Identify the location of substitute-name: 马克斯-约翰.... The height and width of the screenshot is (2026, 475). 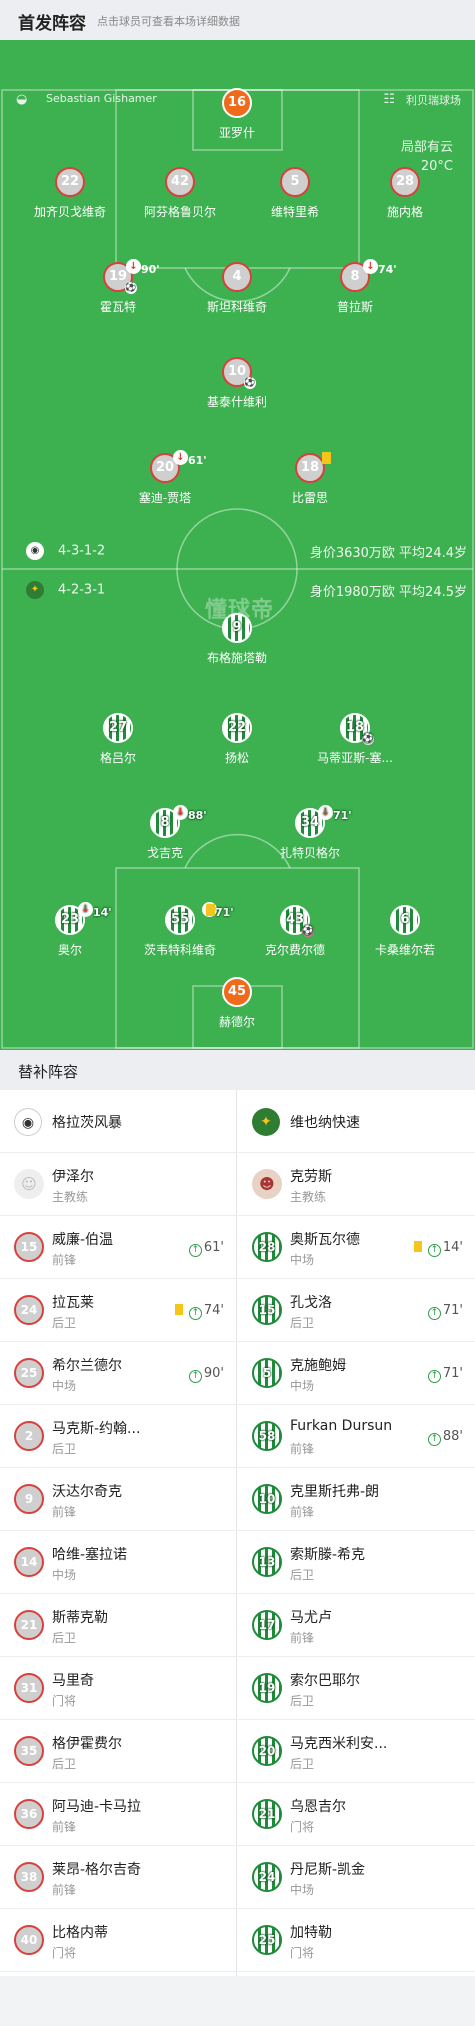
(96, 1429).